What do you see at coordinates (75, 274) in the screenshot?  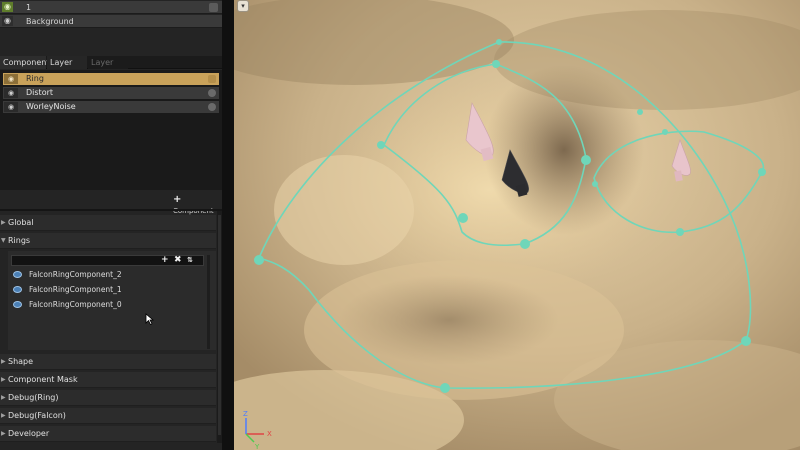 I see `ring-item-label: FalconRingComponent_2` at bounding box center [75, 274].